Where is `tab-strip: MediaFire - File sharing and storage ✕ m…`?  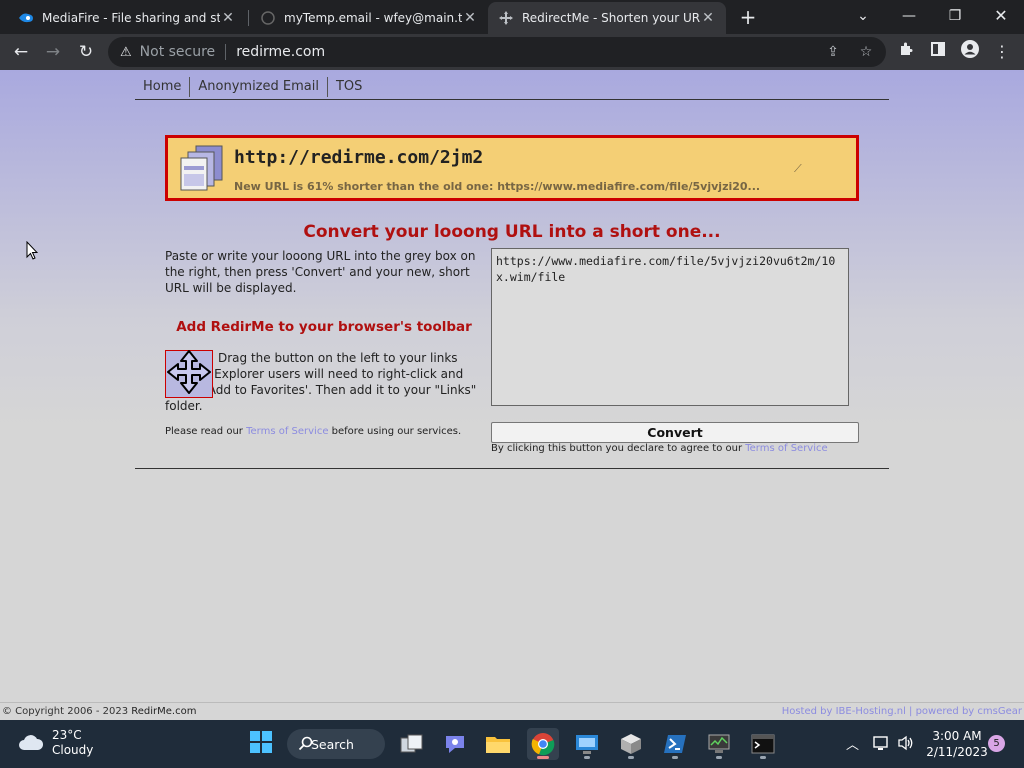 tab-strip: MediaFire - File sharing and storage ✕ m… is located at coordinates (512, 17).